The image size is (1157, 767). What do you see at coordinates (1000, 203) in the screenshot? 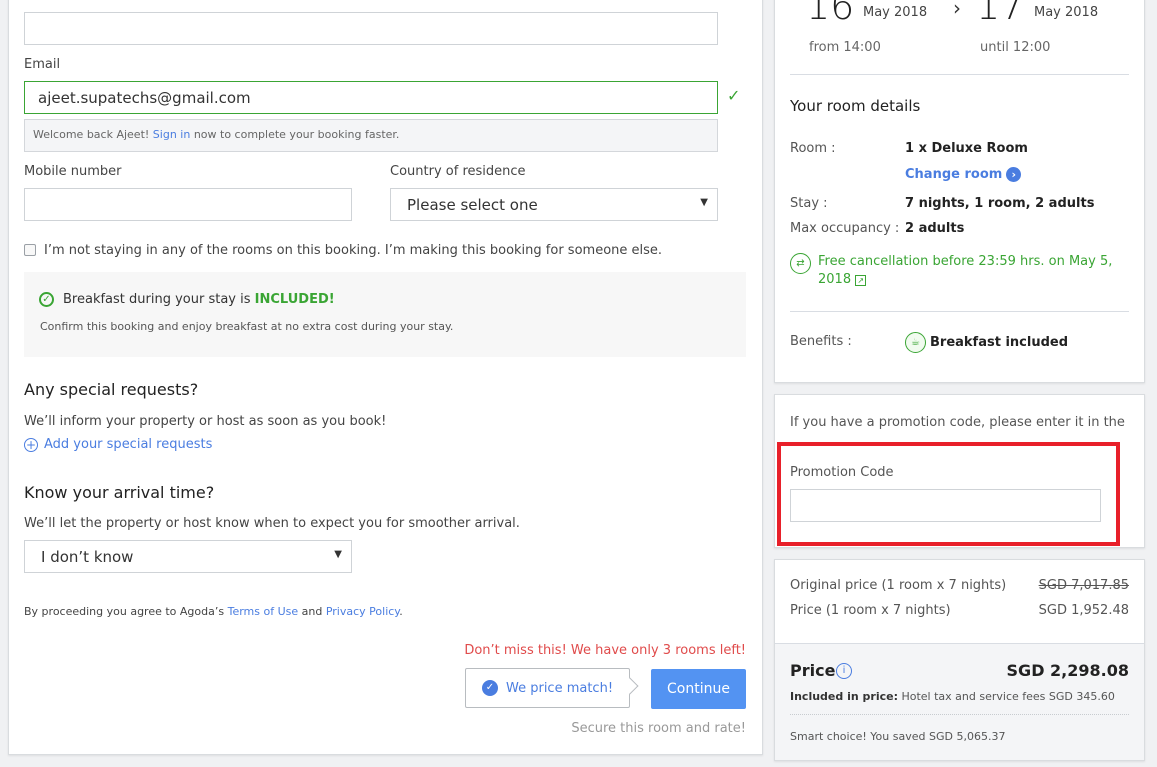
I see `stay-value: 7 nights, 1 room, 2 adults` at bounding box center [1000, 203].